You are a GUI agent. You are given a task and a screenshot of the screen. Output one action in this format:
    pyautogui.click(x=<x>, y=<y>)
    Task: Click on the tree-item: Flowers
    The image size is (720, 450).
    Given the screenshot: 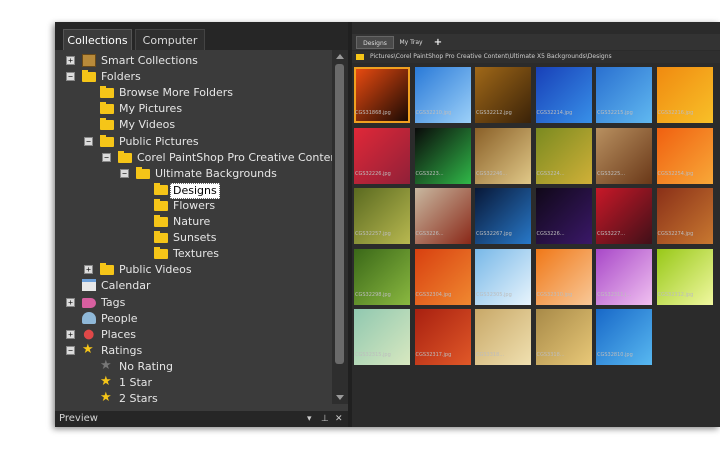 What is the action you would take?
    pyautogui.click(x=193, y=206)
    